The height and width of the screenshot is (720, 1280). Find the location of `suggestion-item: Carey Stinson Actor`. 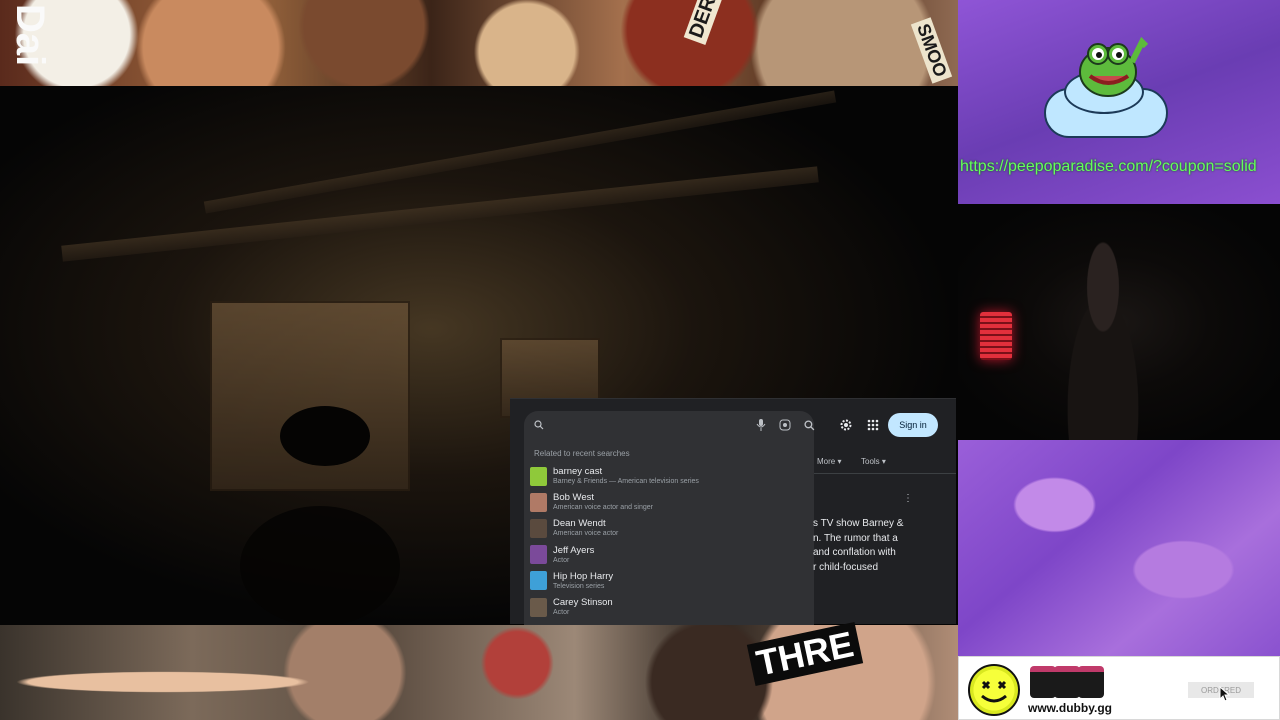

suggestion-item: Carey Stinson Actor is located at coordinates (669, 607).